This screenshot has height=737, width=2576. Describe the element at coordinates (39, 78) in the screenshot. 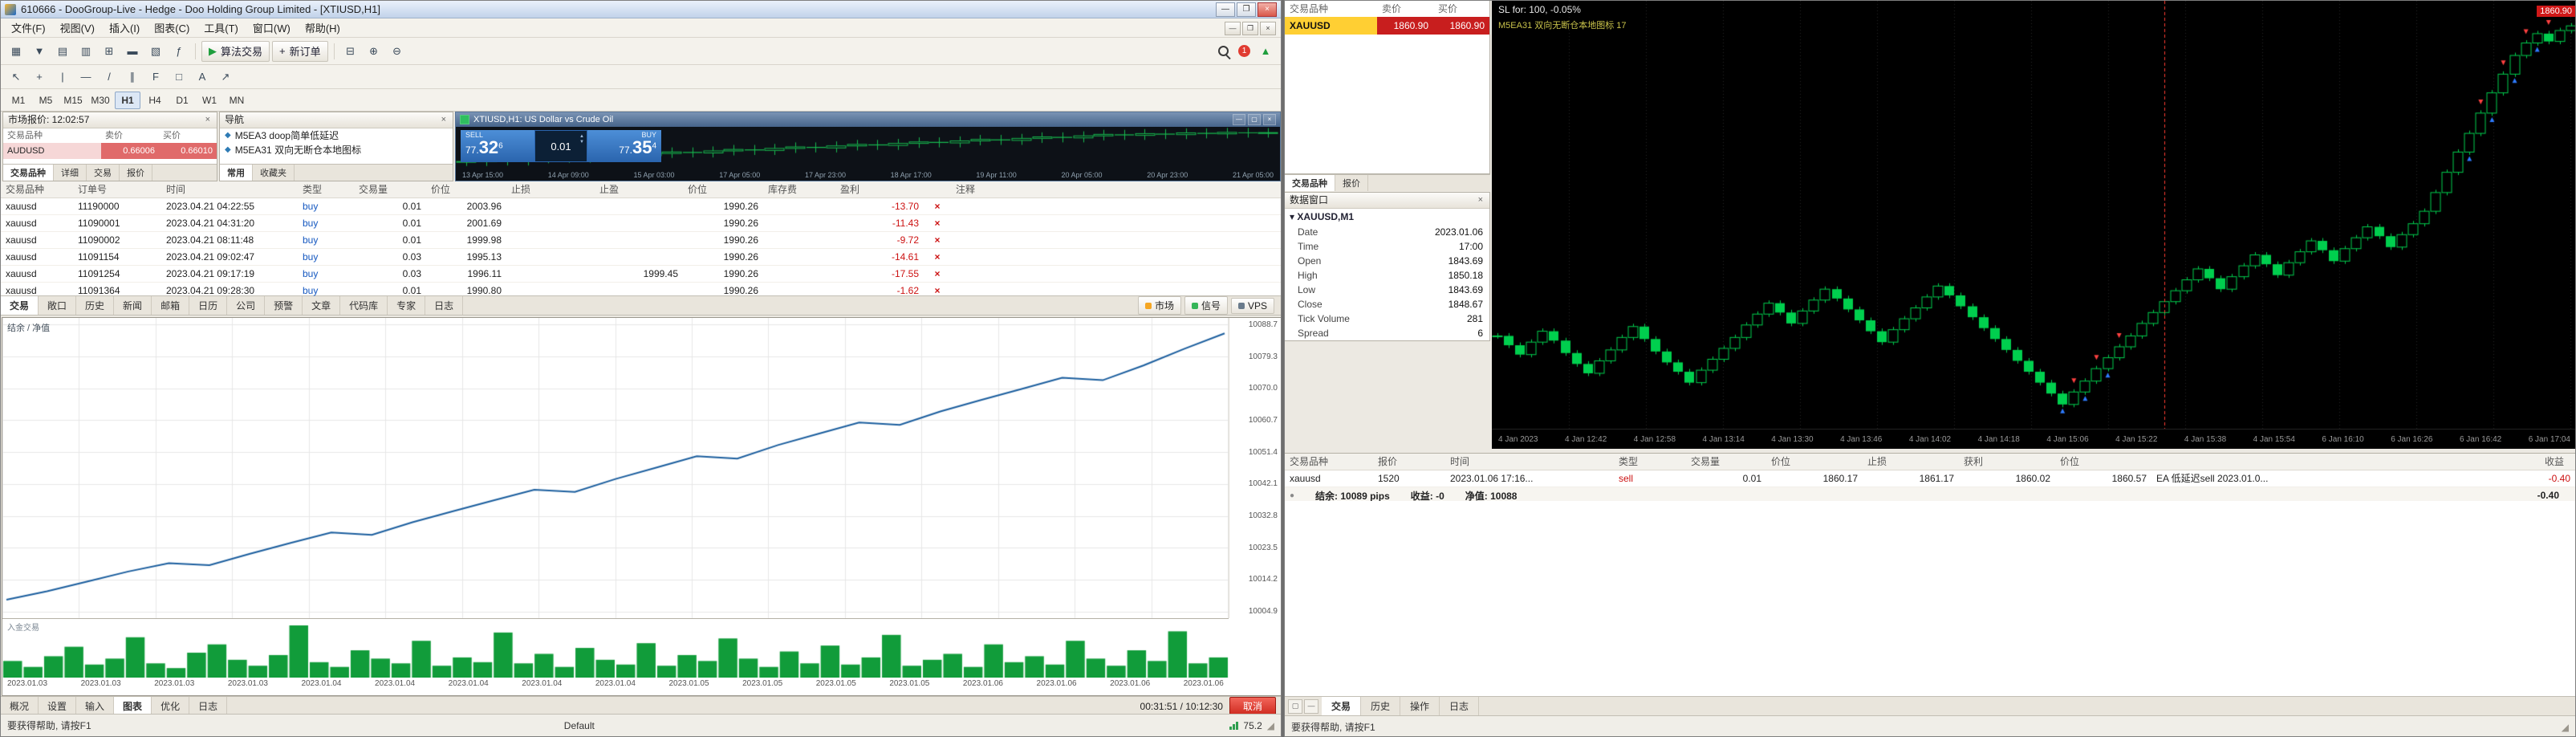

I see `crosshair-icon: +` at that location.